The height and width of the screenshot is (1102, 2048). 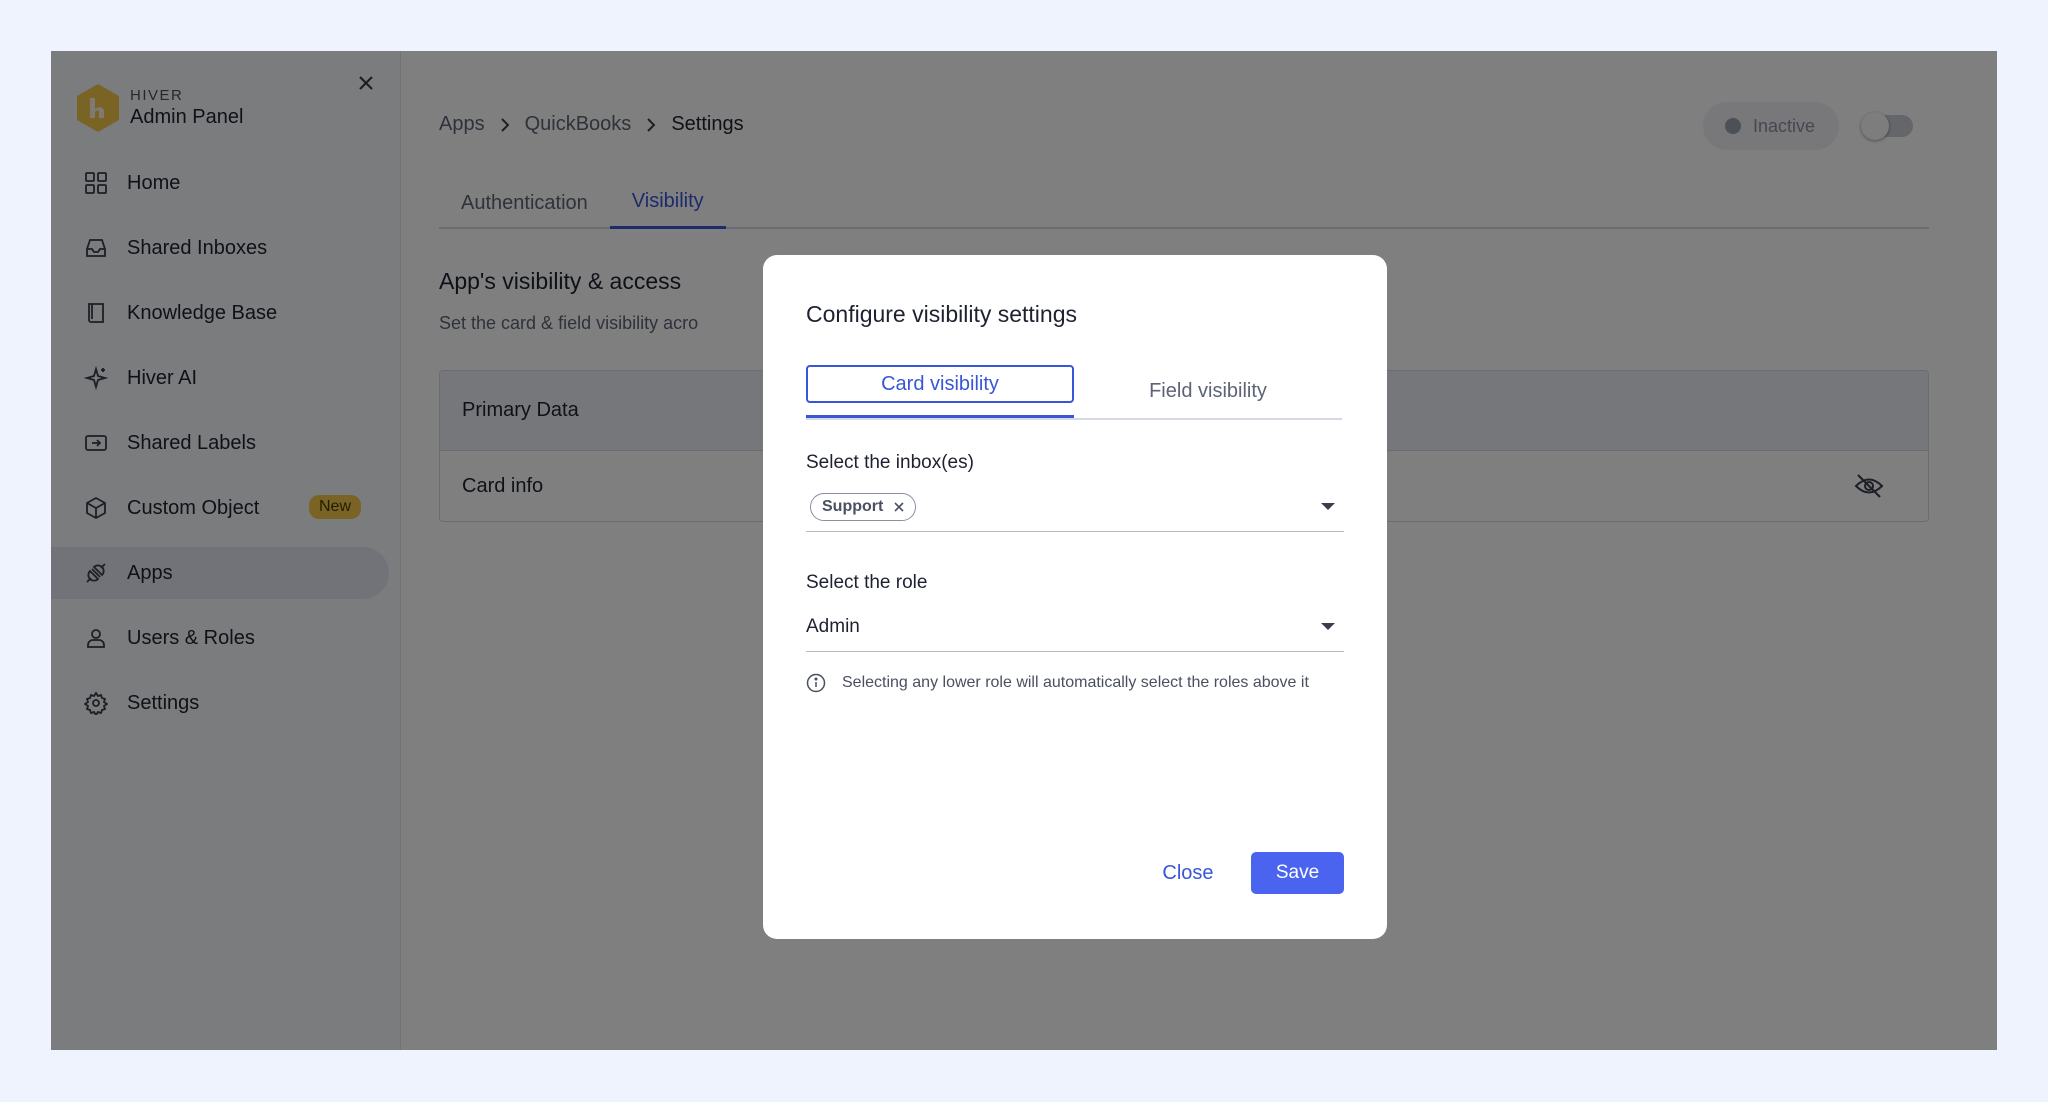 I want to click on inbox-chip: Support, so click(x=863, y=506).